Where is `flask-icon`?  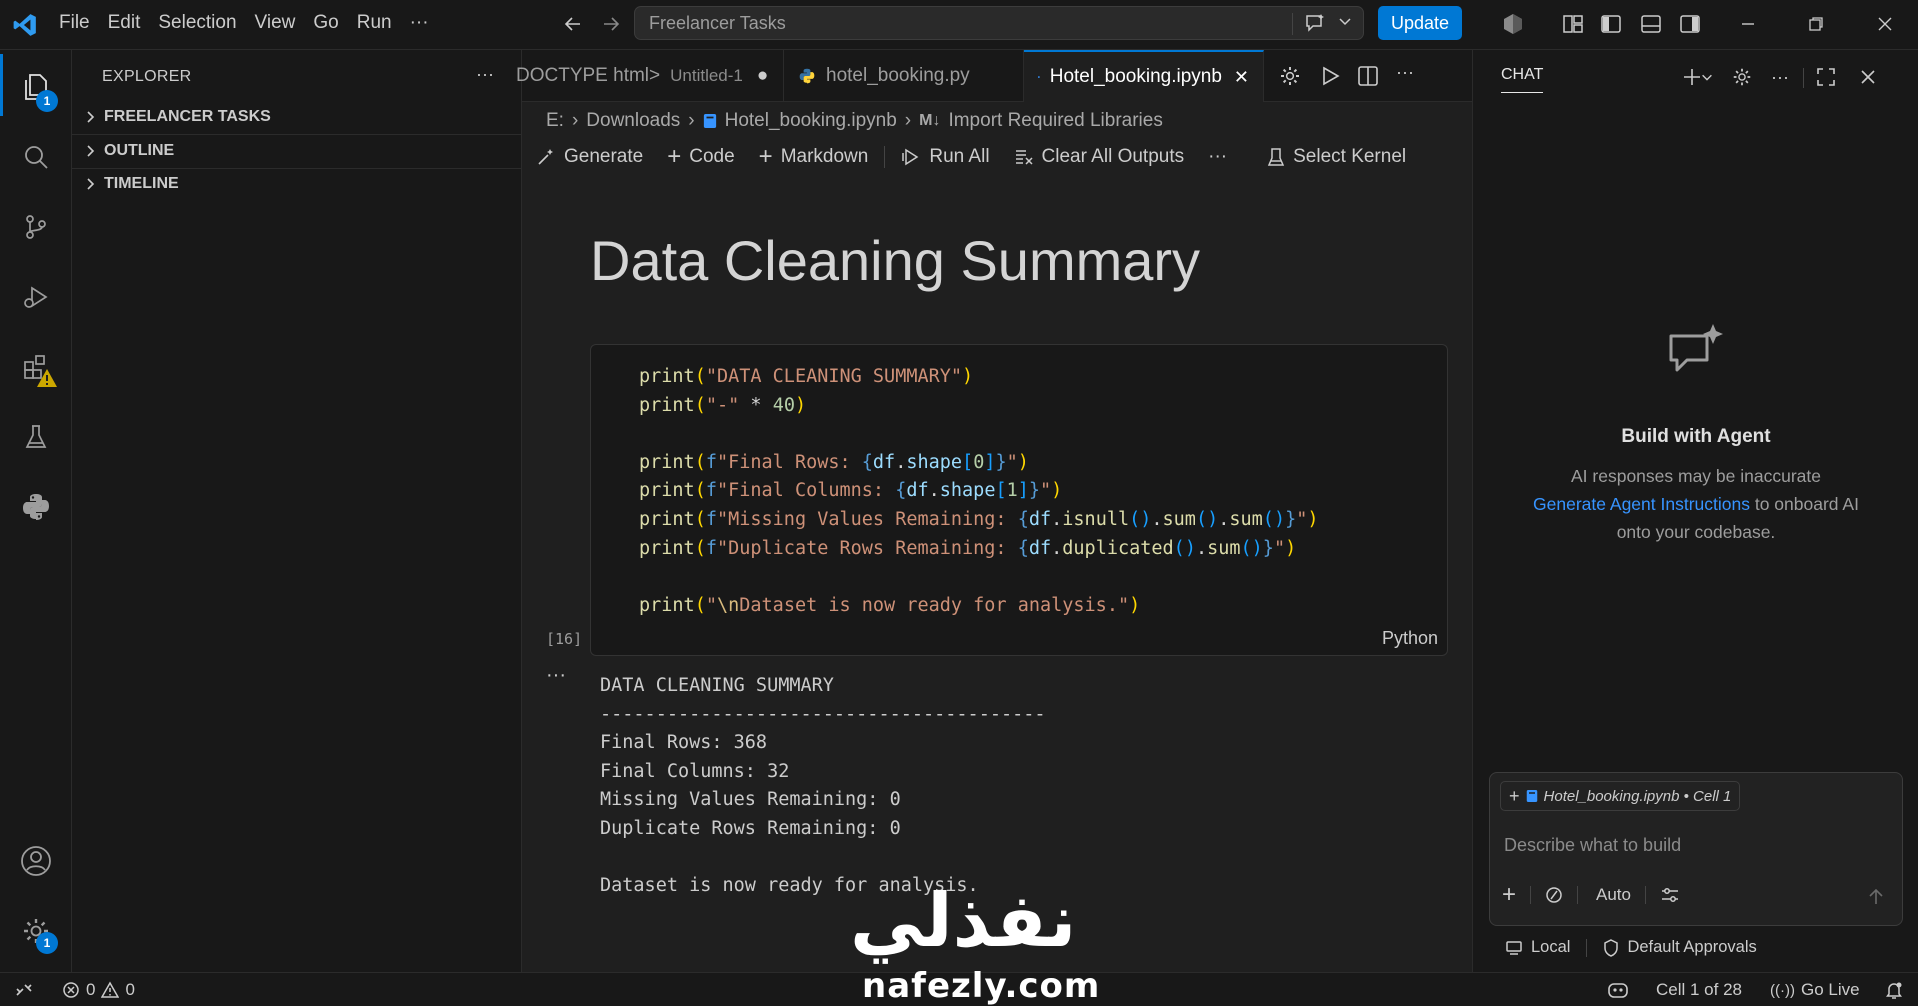
flask-icon is located at coordinates (36, 436).